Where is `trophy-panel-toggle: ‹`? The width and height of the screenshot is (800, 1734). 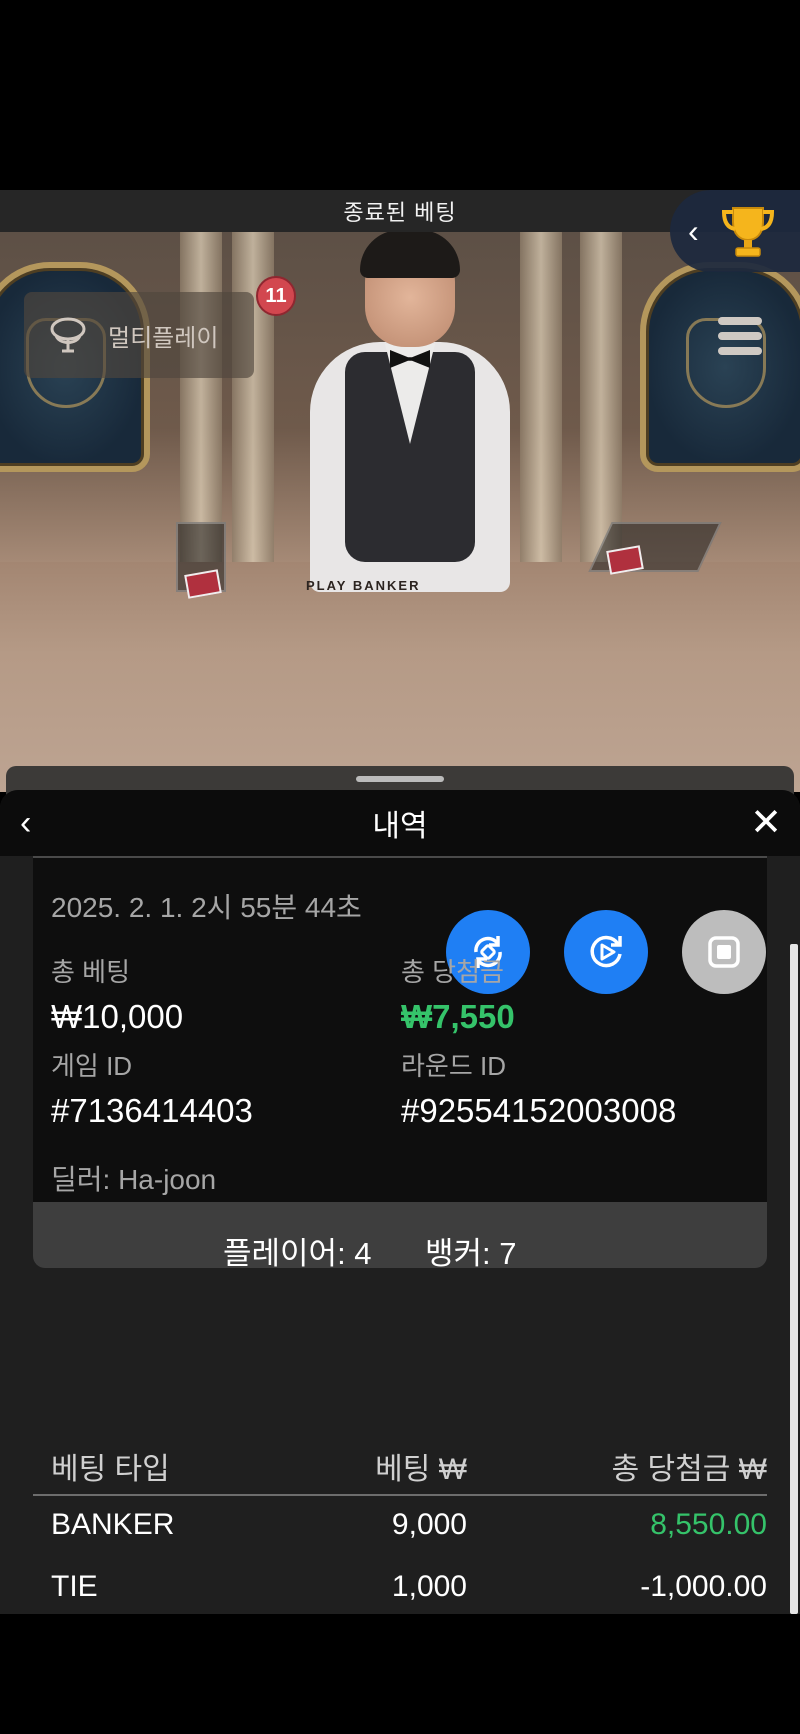 trophy-panel-toggle: ‹ is located at coordinates (735, 231).